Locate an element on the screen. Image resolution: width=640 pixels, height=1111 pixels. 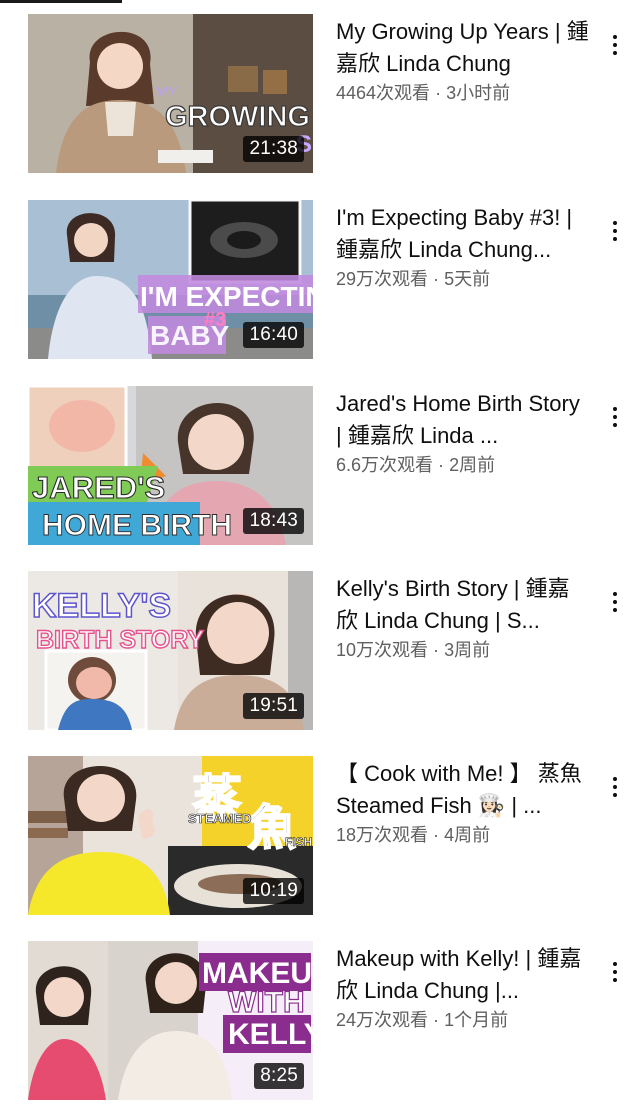
video-thumbnail: MY GROWING UP S 21:38 is located at coordinates (170, 93).